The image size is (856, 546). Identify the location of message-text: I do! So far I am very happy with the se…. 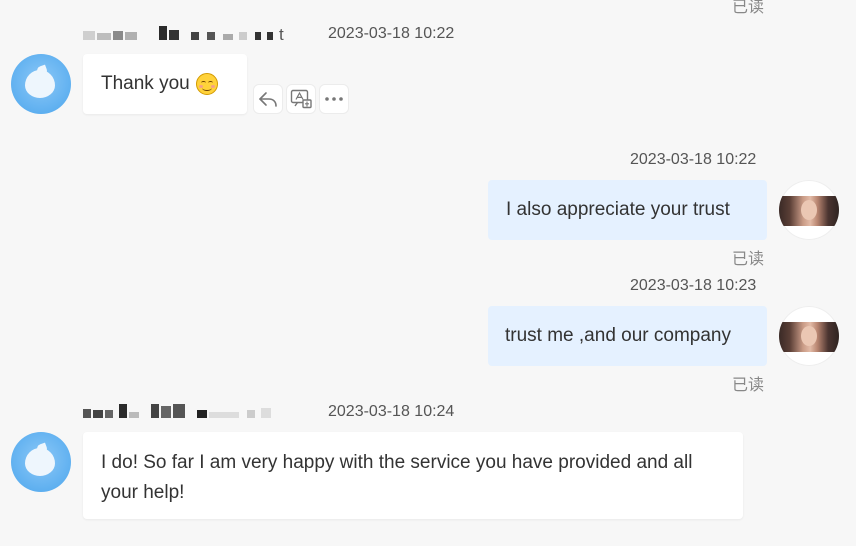
(397, 477).